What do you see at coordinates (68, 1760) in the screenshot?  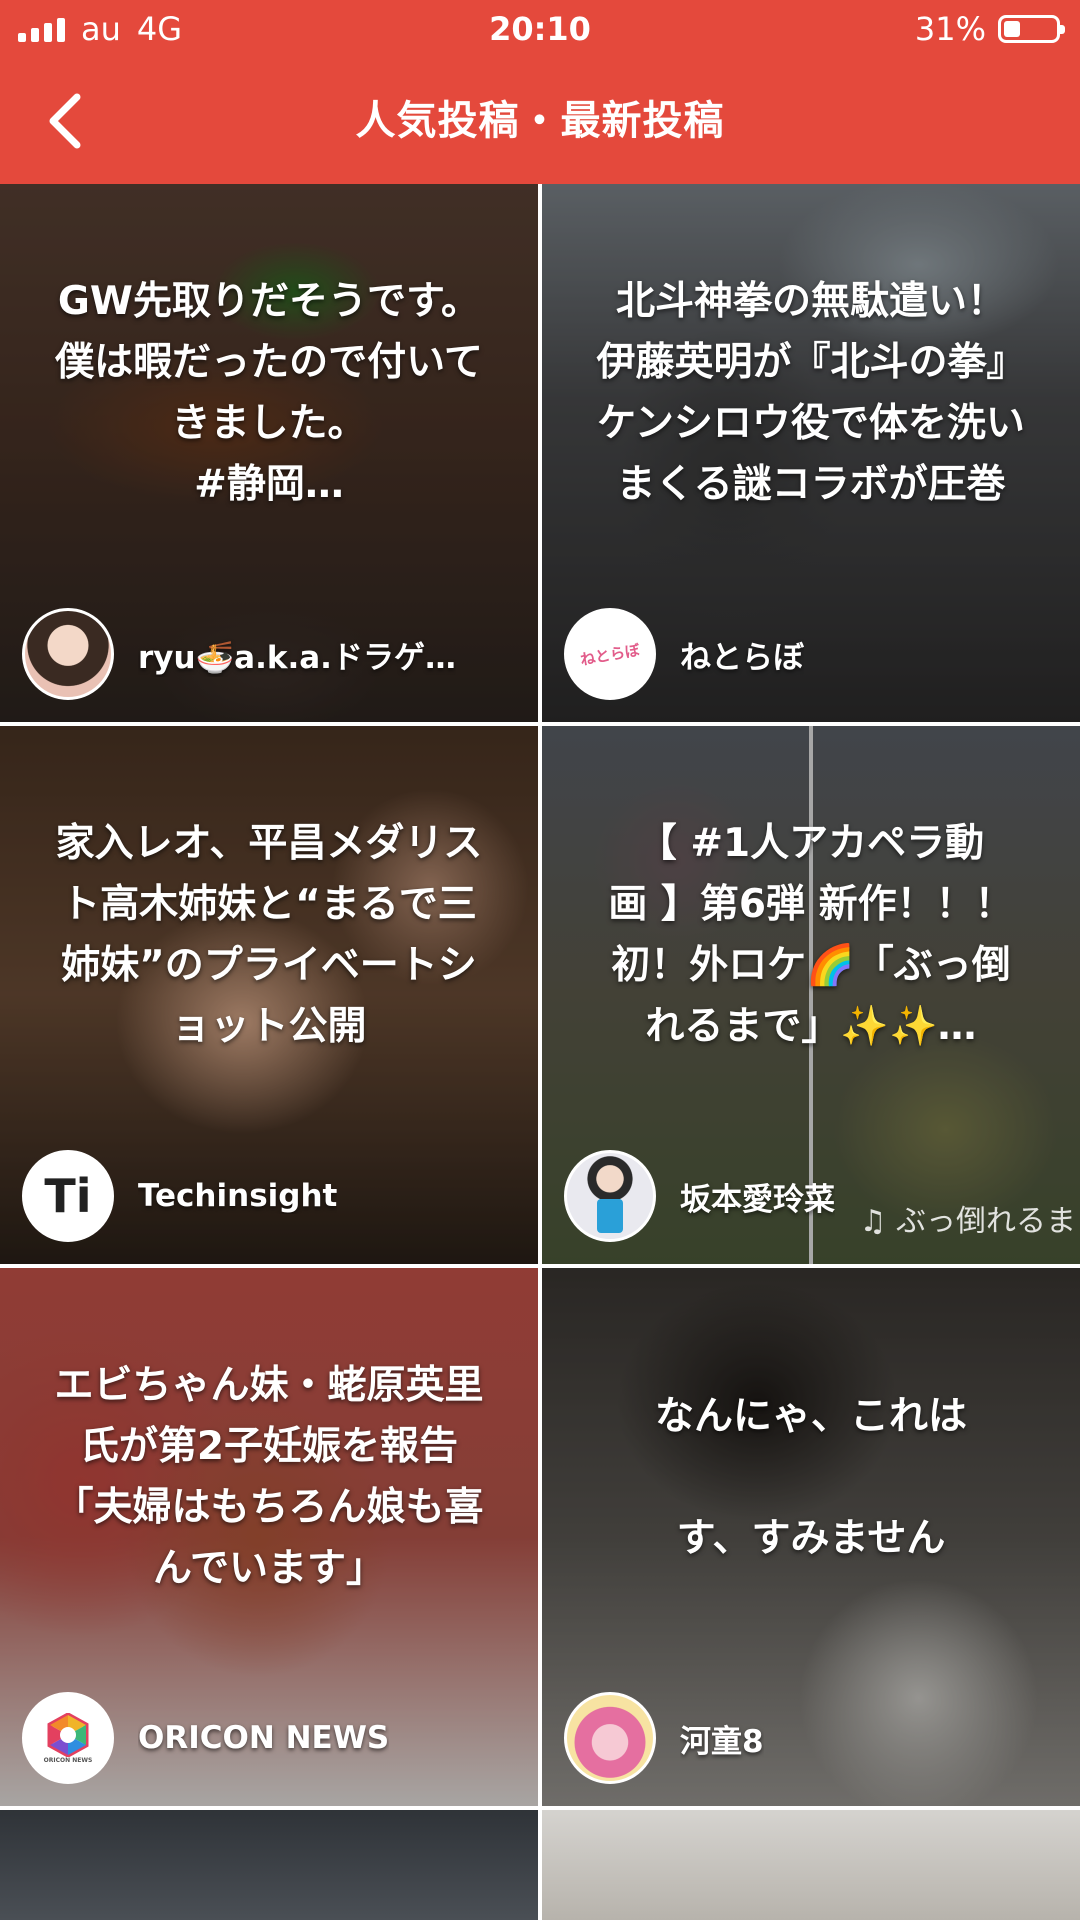 I see `avatar-logo-text: ORICON NEWS` at bounding box center [68, 1760].